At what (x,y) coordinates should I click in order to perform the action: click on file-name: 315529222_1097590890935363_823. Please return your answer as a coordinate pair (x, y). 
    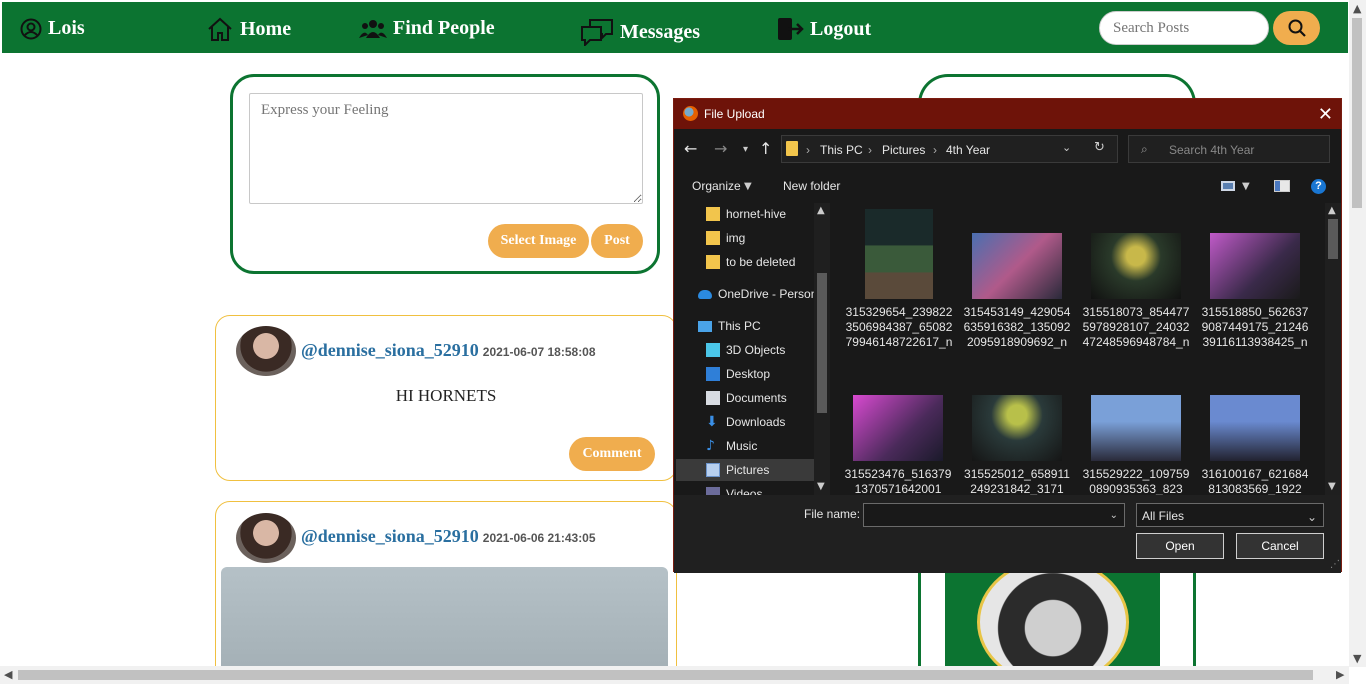
    Looking at the image, I should click on (1136, 481).